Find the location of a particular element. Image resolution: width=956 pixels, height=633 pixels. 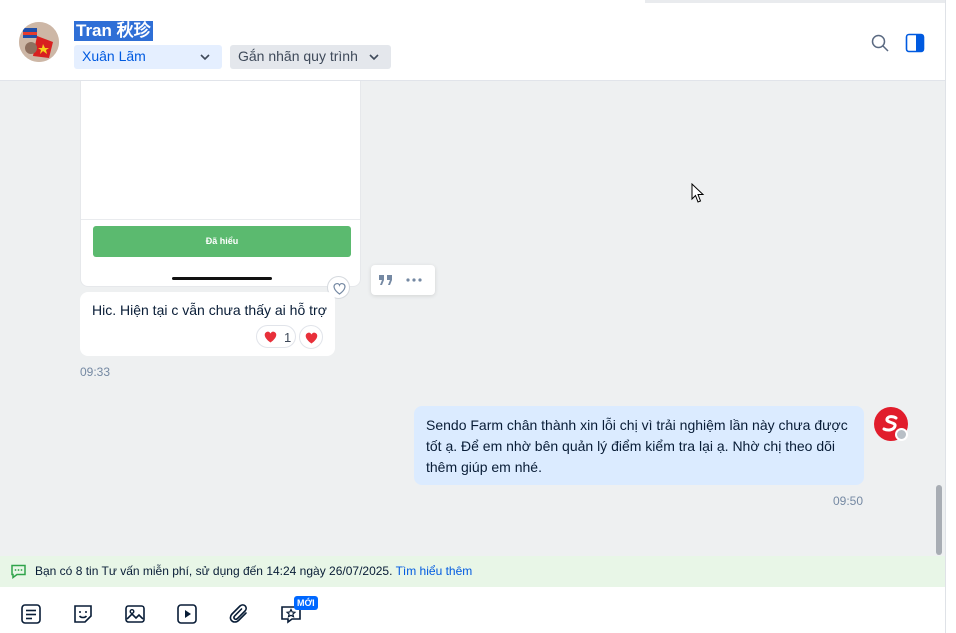

assignee-dropdown: Xuân Lãm is located at coordinates (148, 57).